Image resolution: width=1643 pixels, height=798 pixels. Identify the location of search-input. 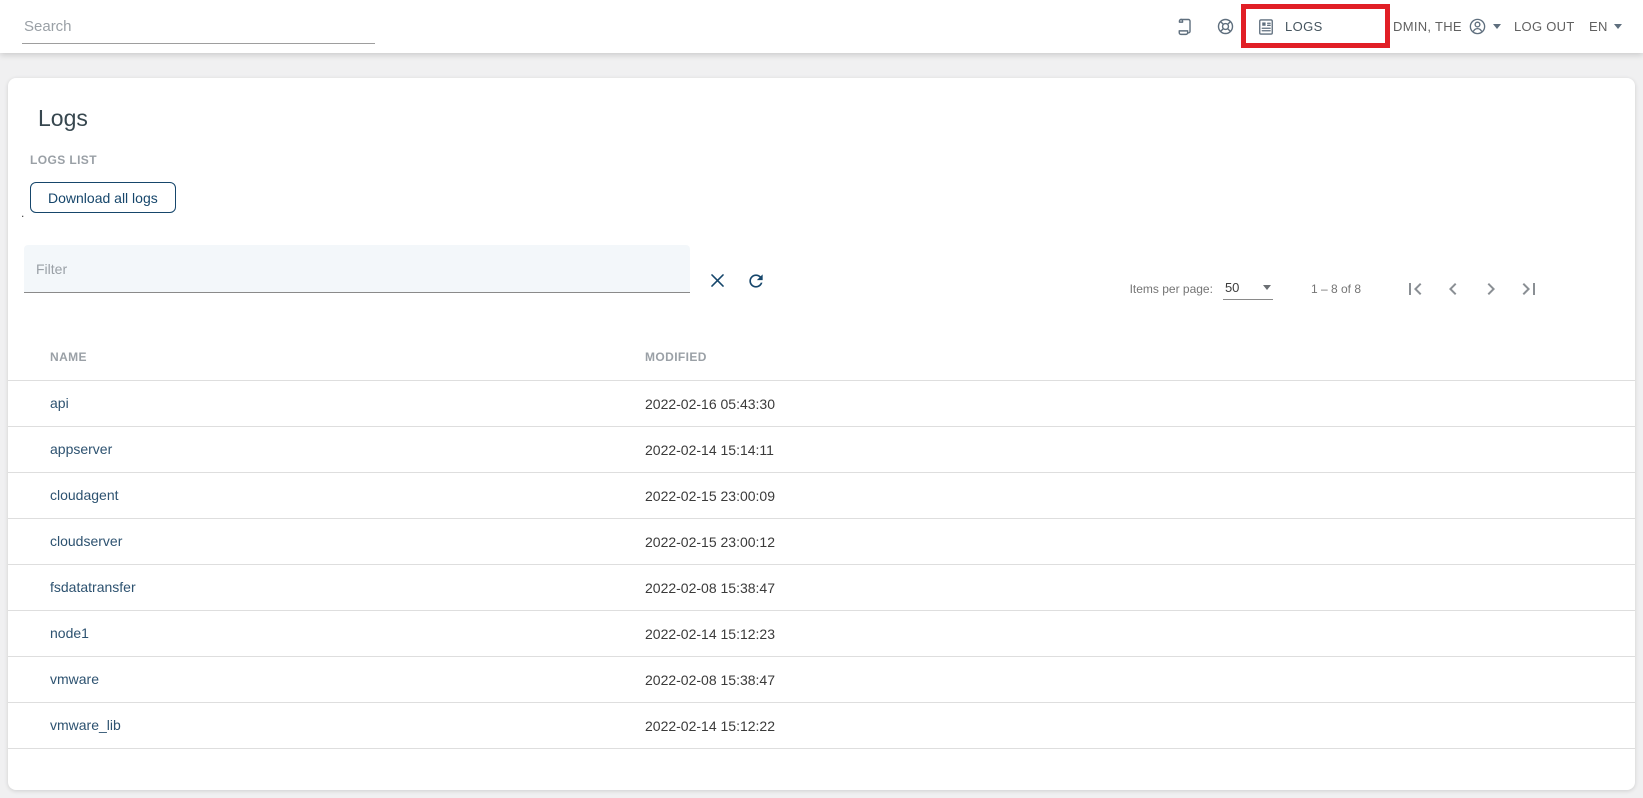
(198, 29).